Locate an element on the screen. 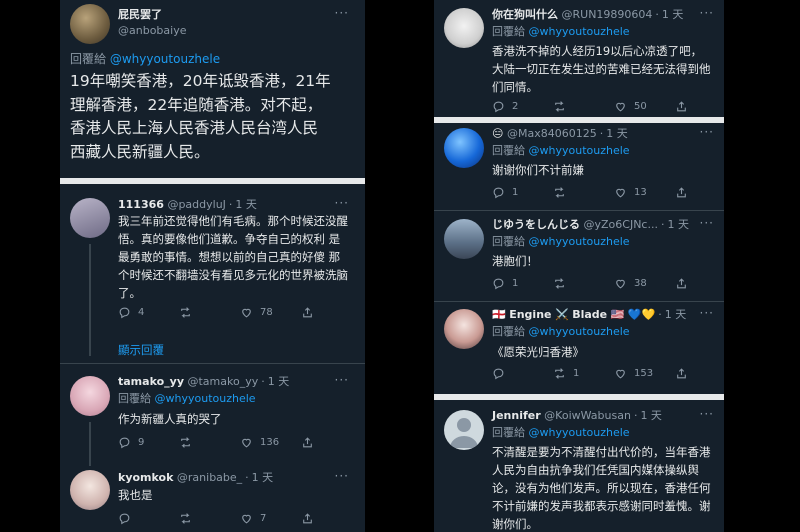 The width and height of the screenshot is (800, 532). action-bar: 1 38 is located at coordinates (608, 283).